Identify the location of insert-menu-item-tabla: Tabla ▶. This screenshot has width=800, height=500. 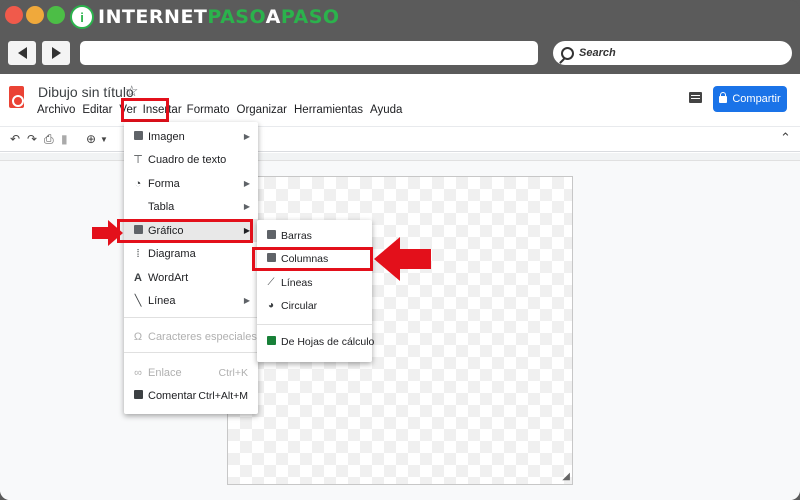
(191, 206).